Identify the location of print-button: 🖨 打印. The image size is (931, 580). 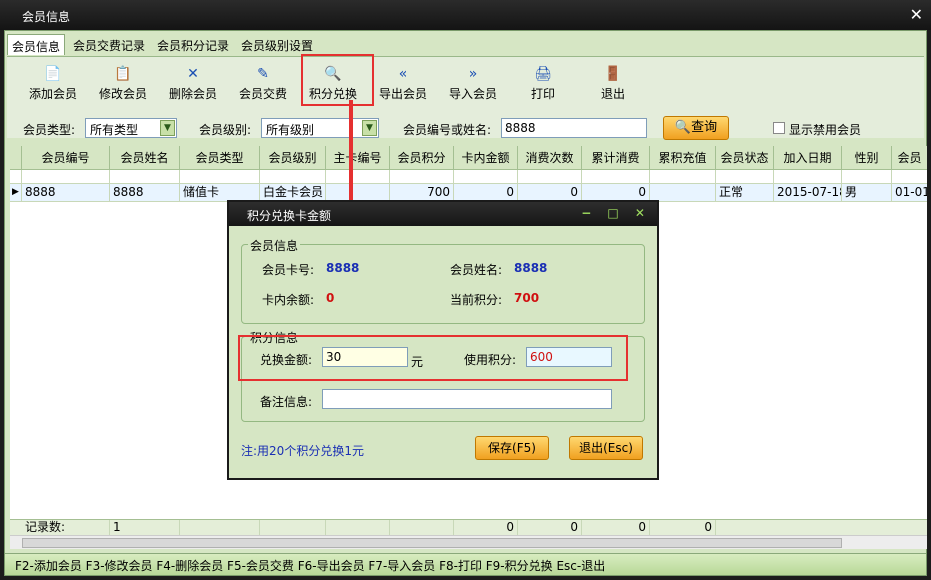
(543, 87).